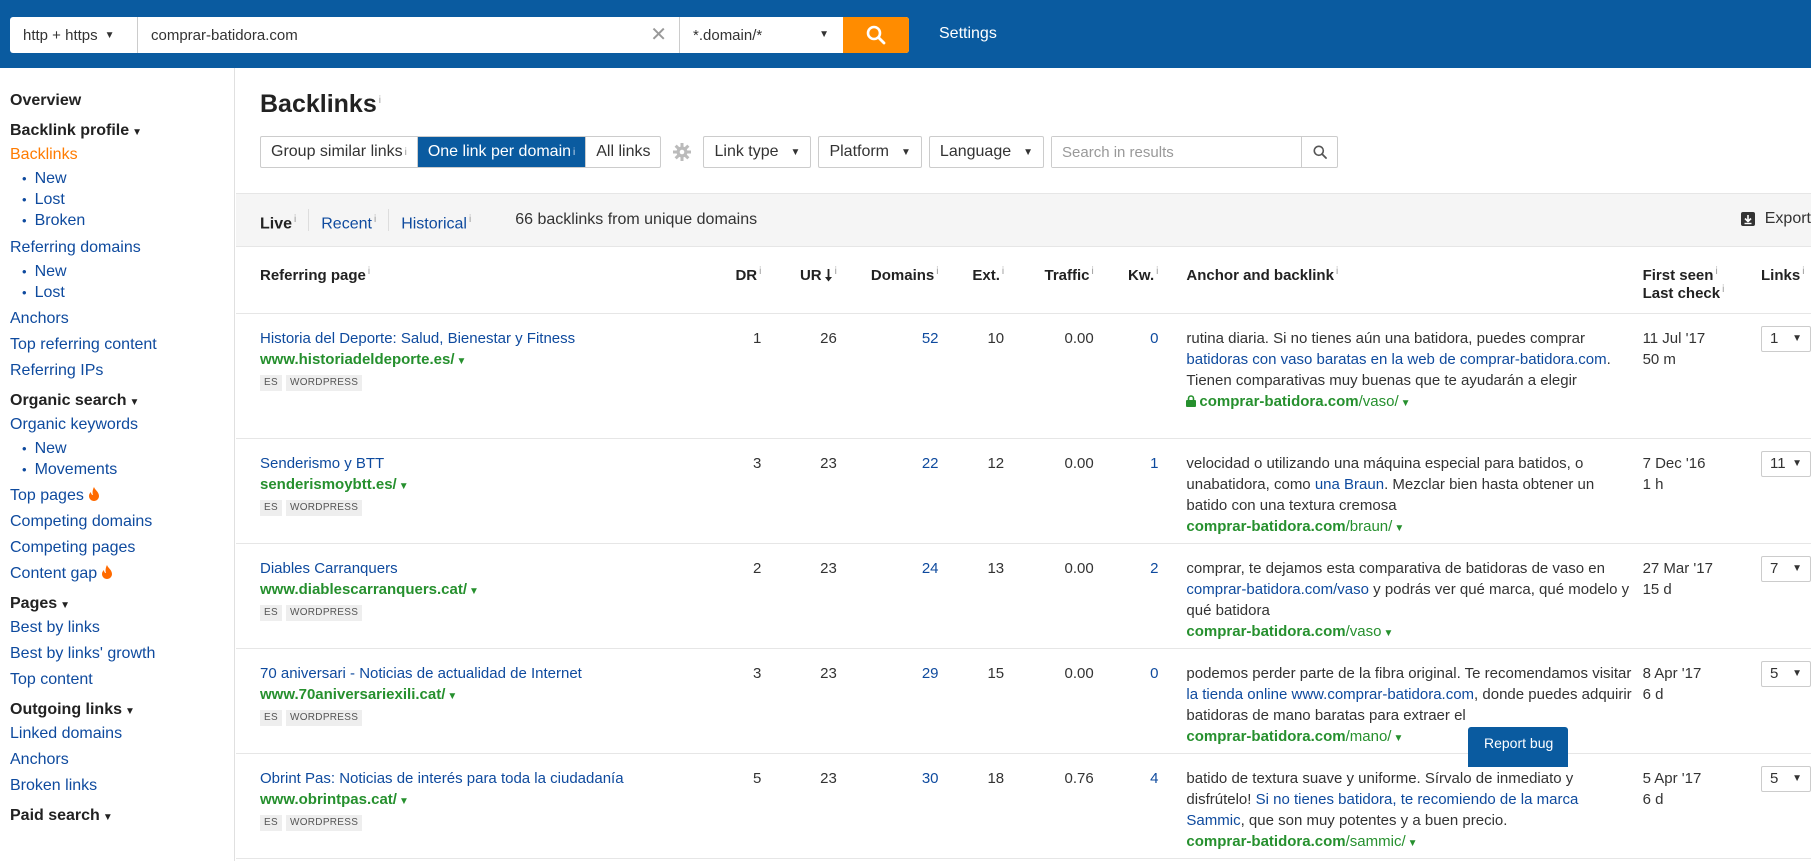 This screenshot has height=861, width=1811. I want to click on col-traffic: Traffic i, so click(1049, 281).